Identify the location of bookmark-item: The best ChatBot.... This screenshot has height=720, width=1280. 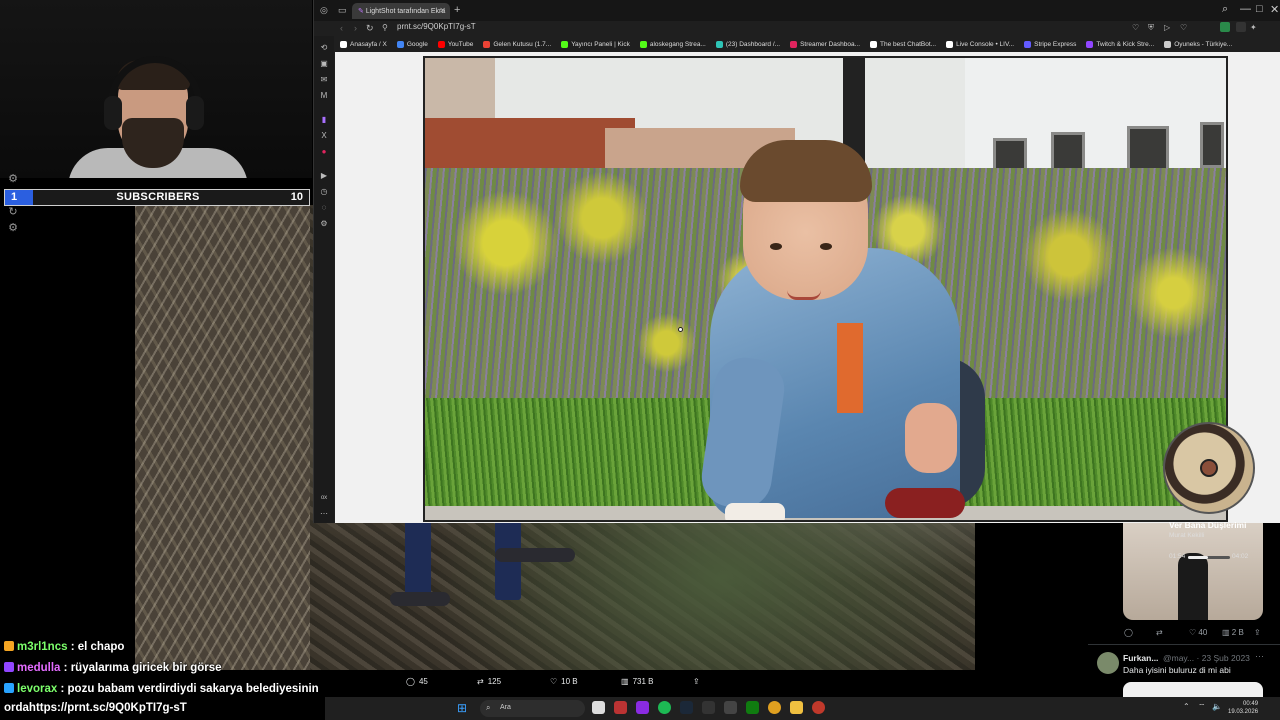
(903, 44).